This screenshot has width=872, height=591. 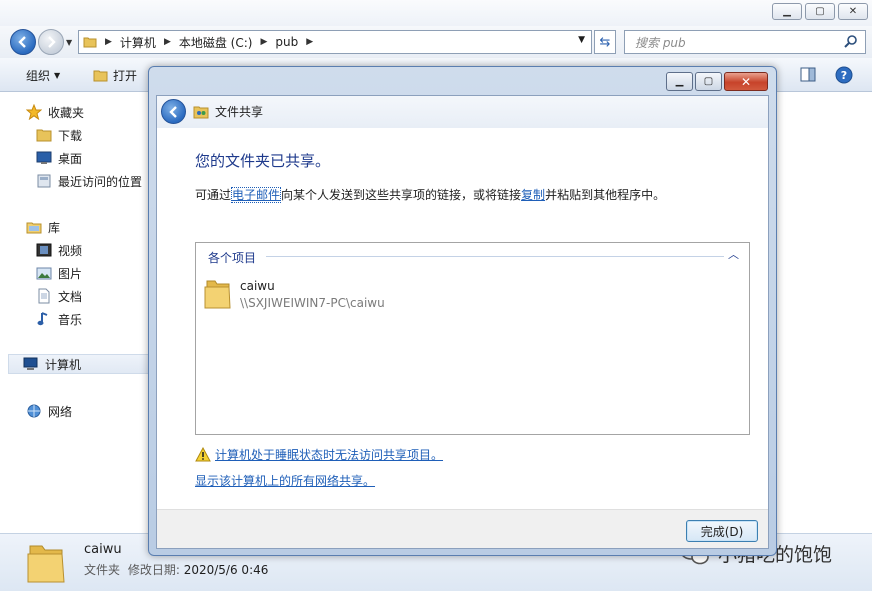 I want to click on sidebar-item-documents: 文档, so click(x=59, y=296).